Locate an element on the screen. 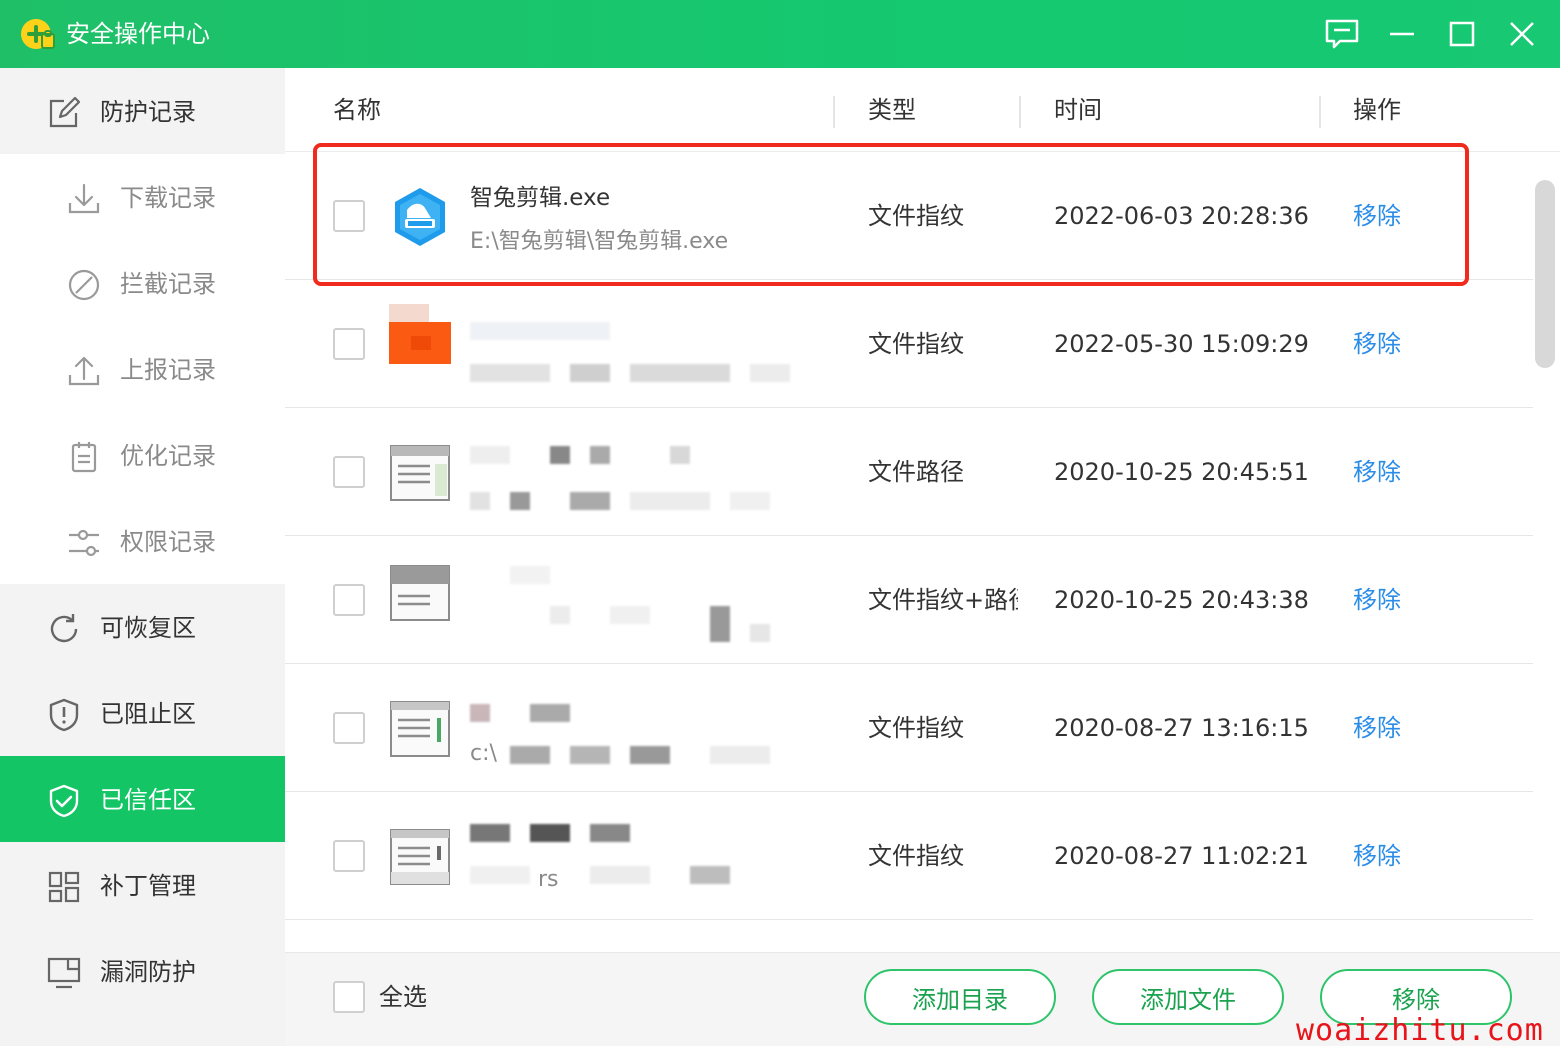 This screenshot has height=1046, width=1560. scrollbar-thumb is located at coordinates (1545, 274).